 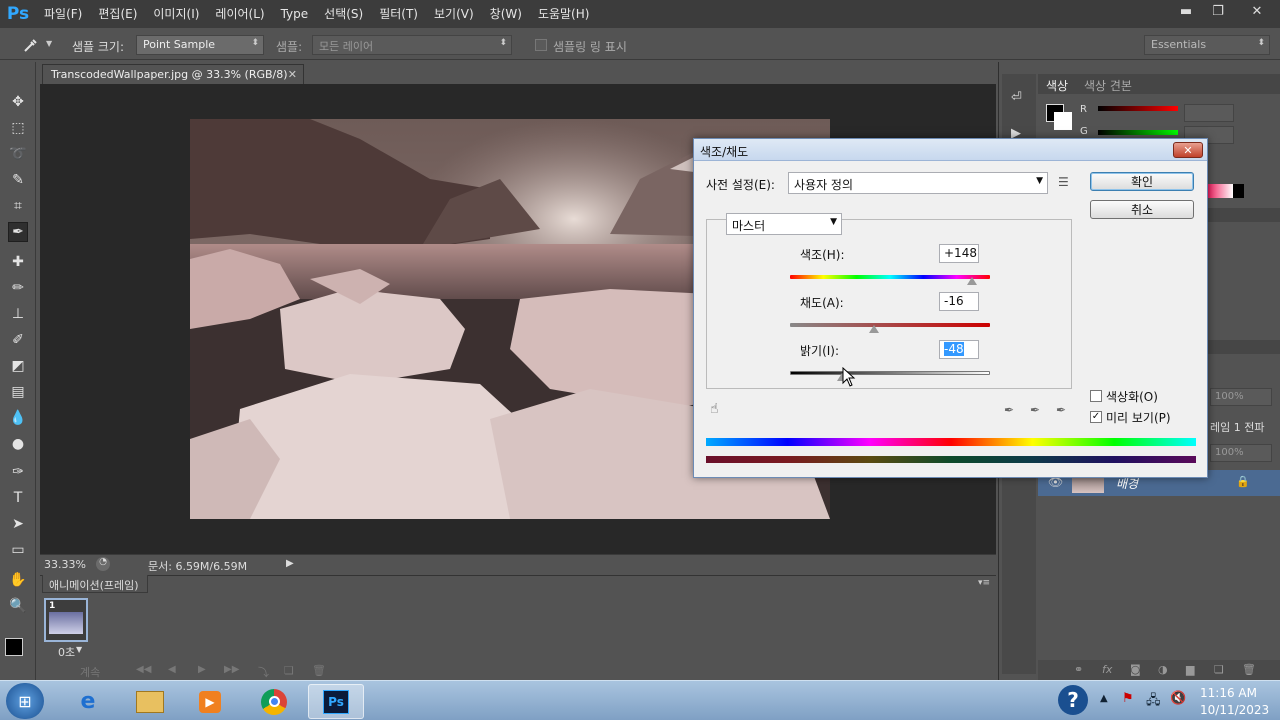 I want to click on eyedropper-icon: ✒, so click(x=1009, y=410).